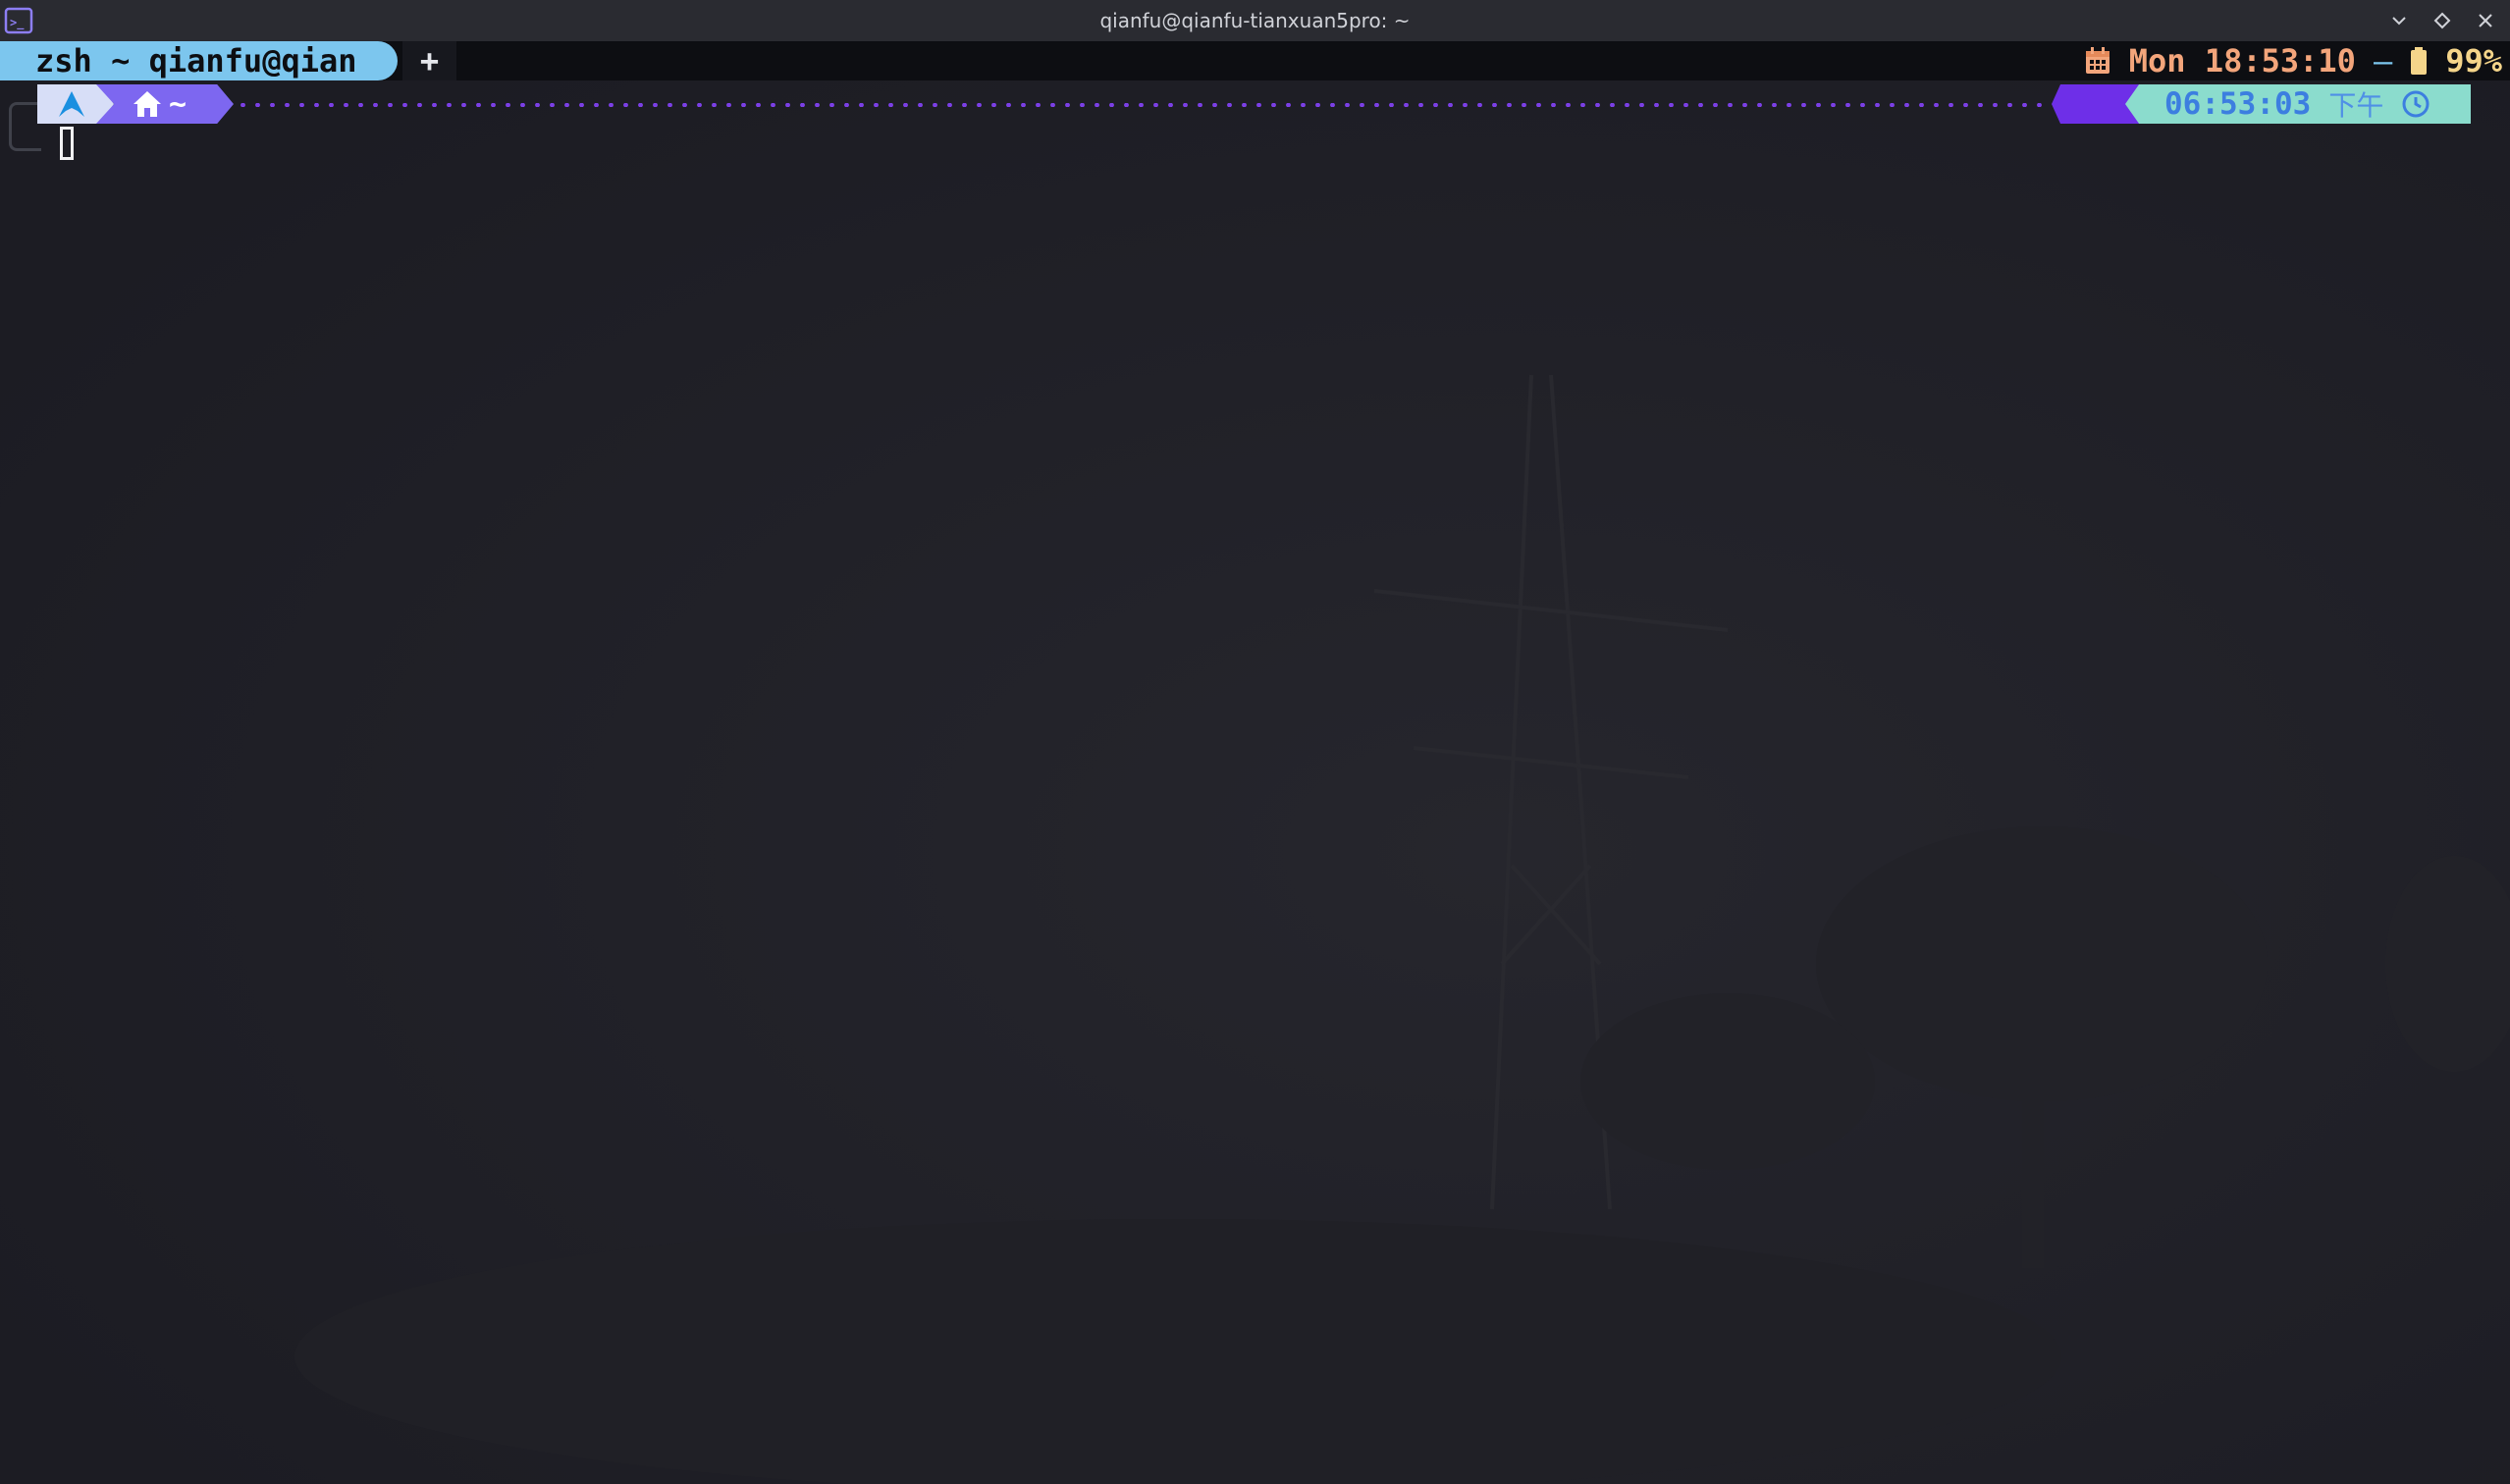 This screenshot has width=2510, height=1484. Describe the element at coordinates (199, 60) in the screenshot. I see `tab-zsh: zsh ~ qianfu@qian` at that location.